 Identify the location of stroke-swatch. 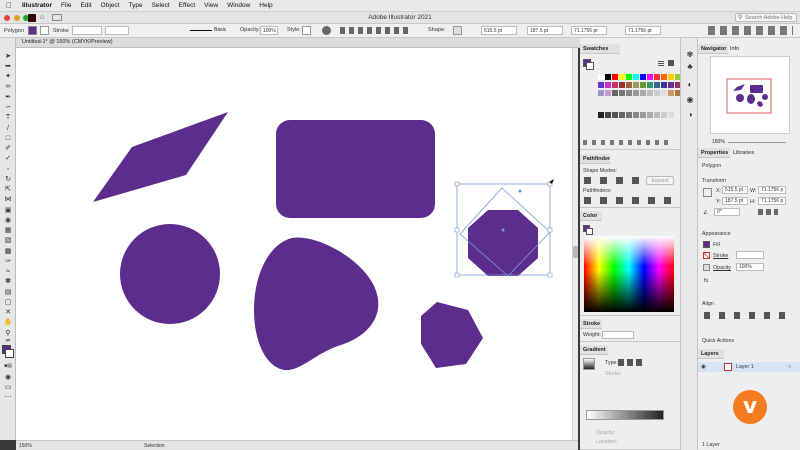
(44, 30).